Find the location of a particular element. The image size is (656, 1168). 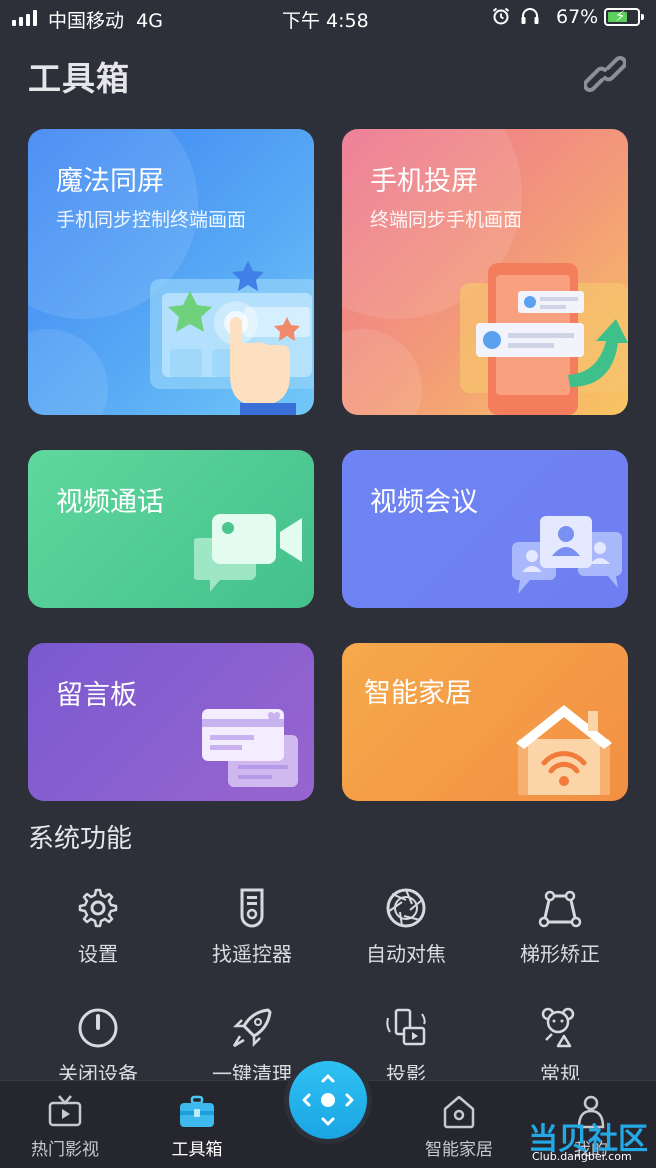

remote-control-button is located at coordinates (328, 1100).